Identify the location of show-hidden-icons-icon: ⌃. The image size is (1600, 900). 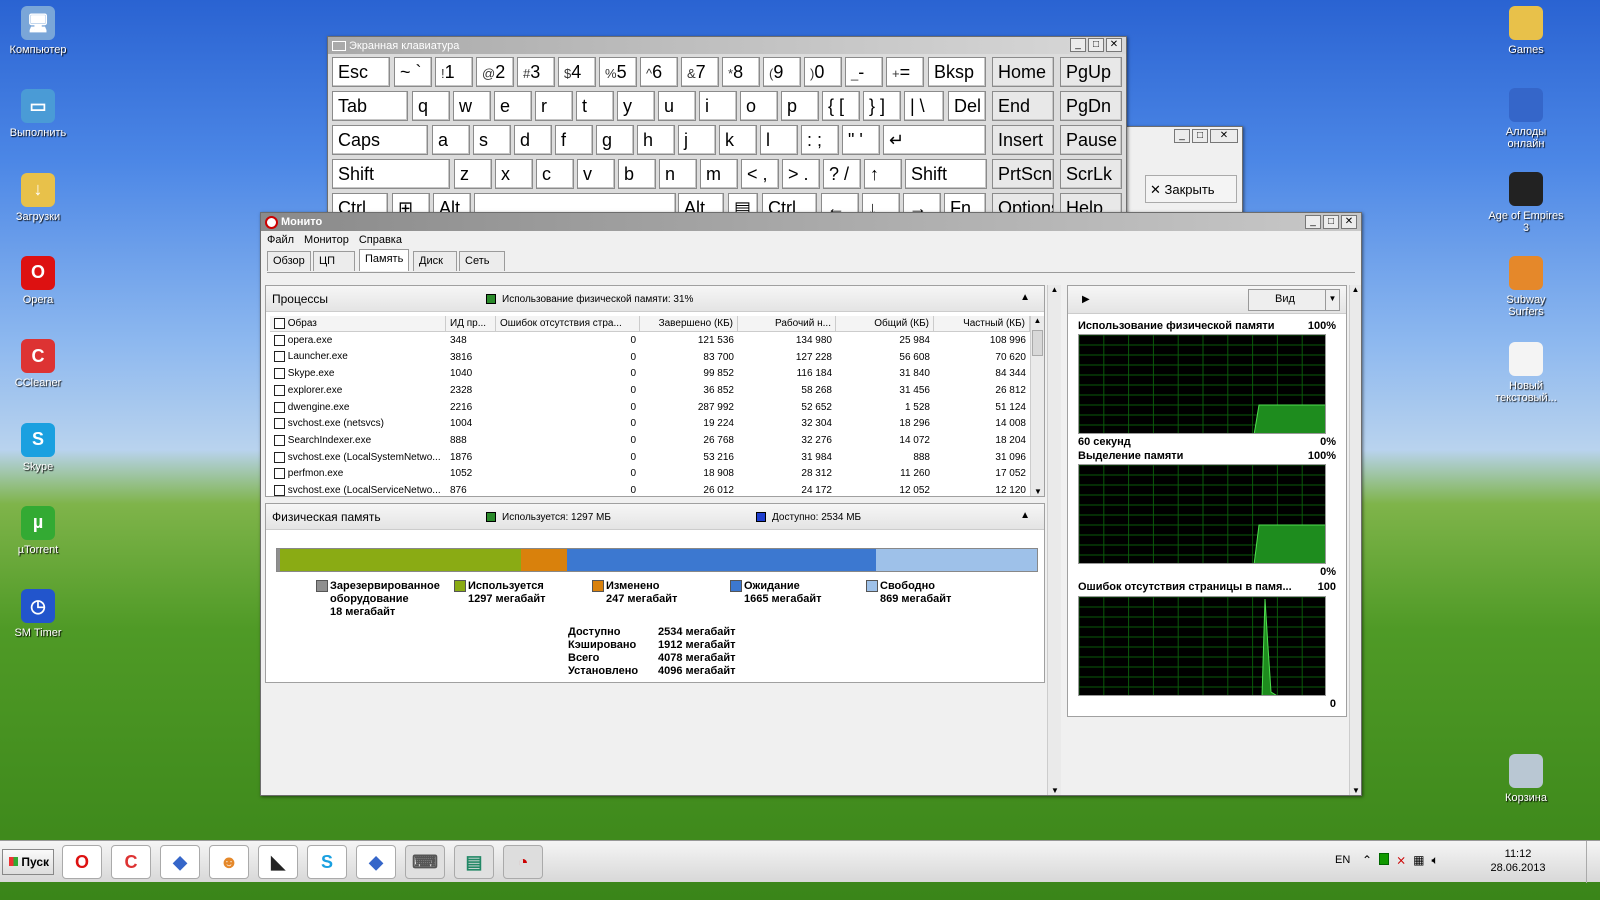
(1367, 860).